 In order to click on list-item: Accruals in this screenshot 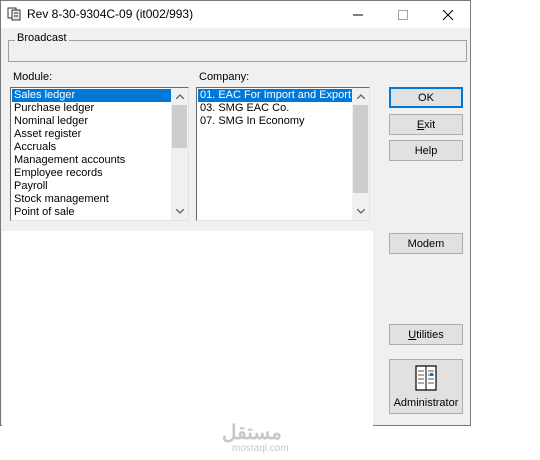, I will do `click(92, 147)`.